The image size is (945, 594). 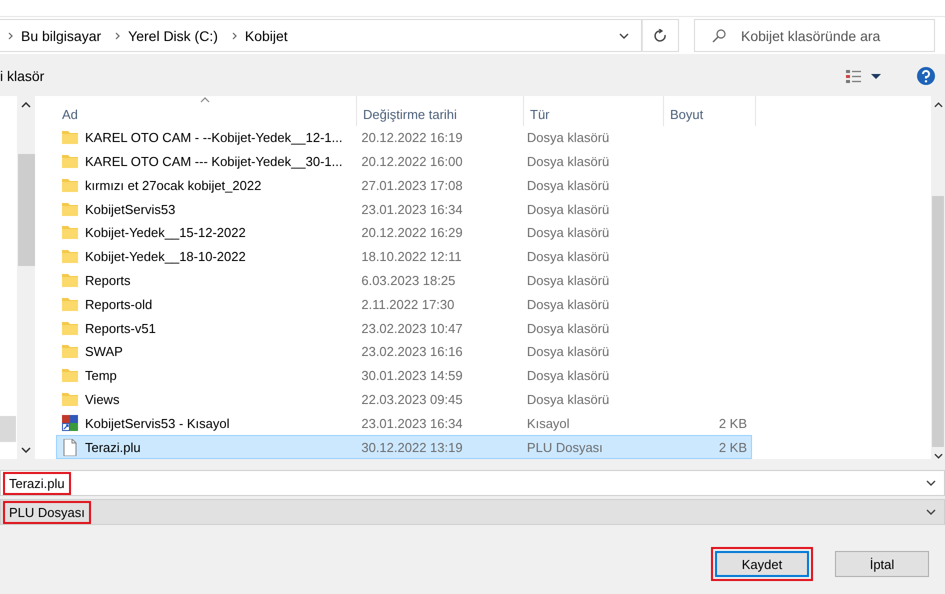 I want to click on file-row: KobijetServis53 23.01.2023 16:34 Dosya klasörü, so click(x=404, y=209).